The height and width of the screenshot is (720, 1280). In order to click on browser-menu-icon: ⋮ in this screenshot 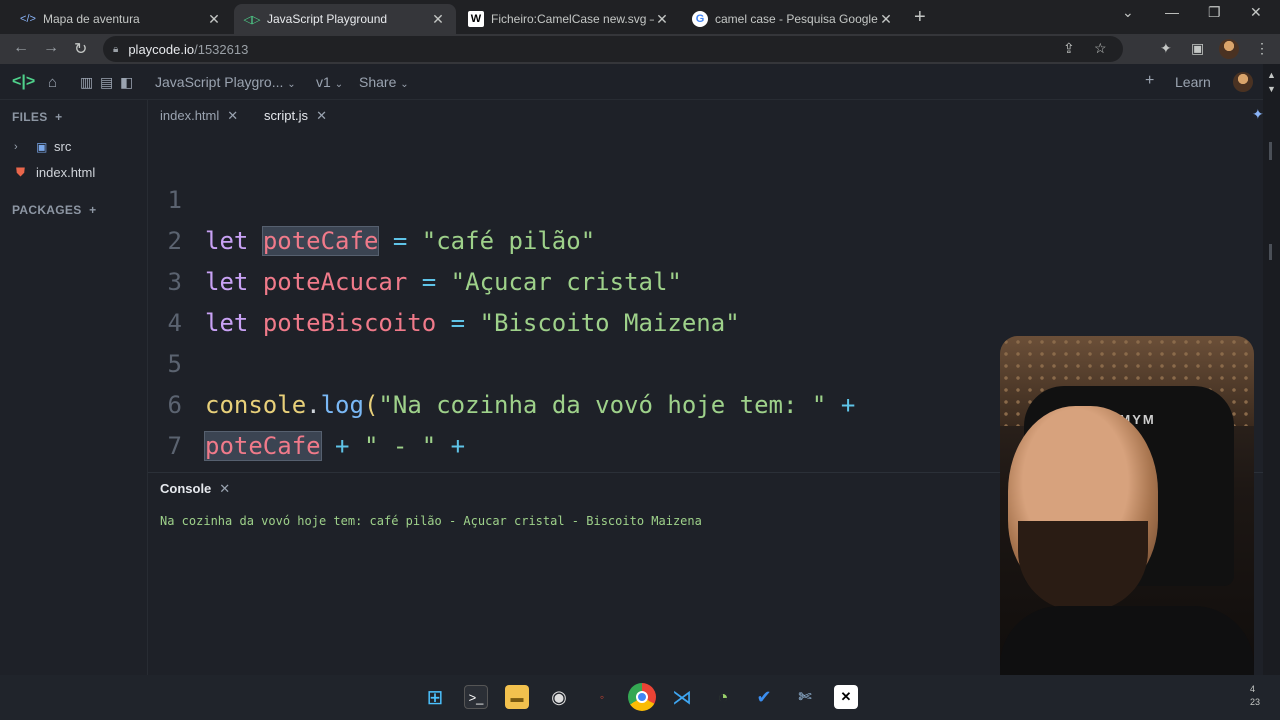, I will do `click(1262, 48)`.